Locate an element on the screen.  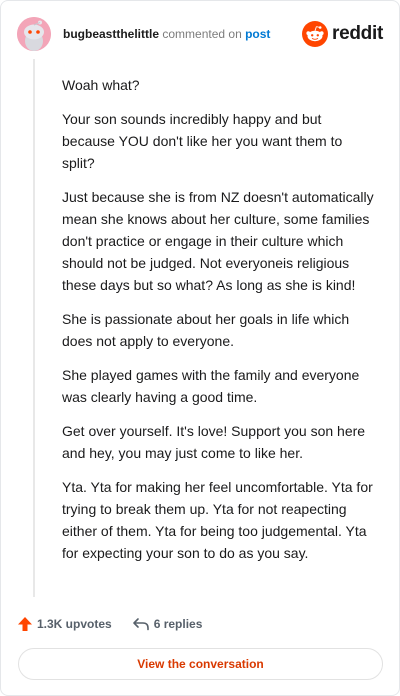
upvote-button: 1.3K upvotes is located at coordinates (64, 624).